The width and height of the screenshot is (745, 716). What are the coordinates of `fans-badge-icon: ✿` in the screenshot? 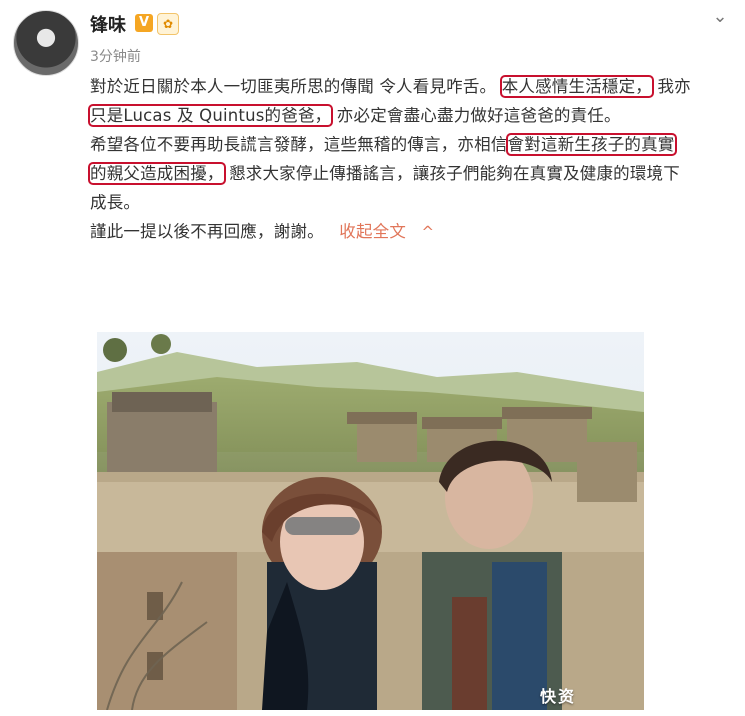 It's located at (168, 24).